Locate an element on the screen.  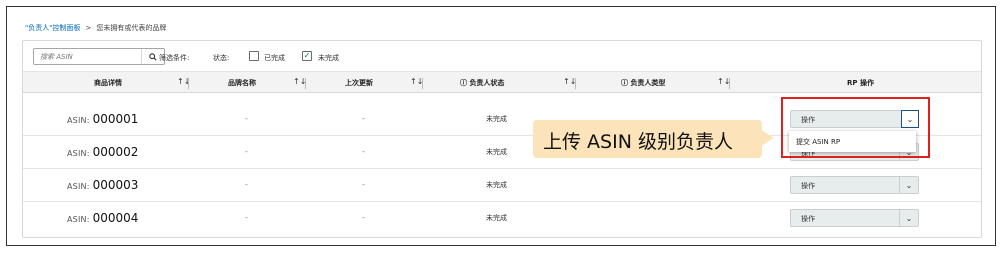
header-owner-type: ⓘ 负责人类型 is located at coordinates (643, 83).